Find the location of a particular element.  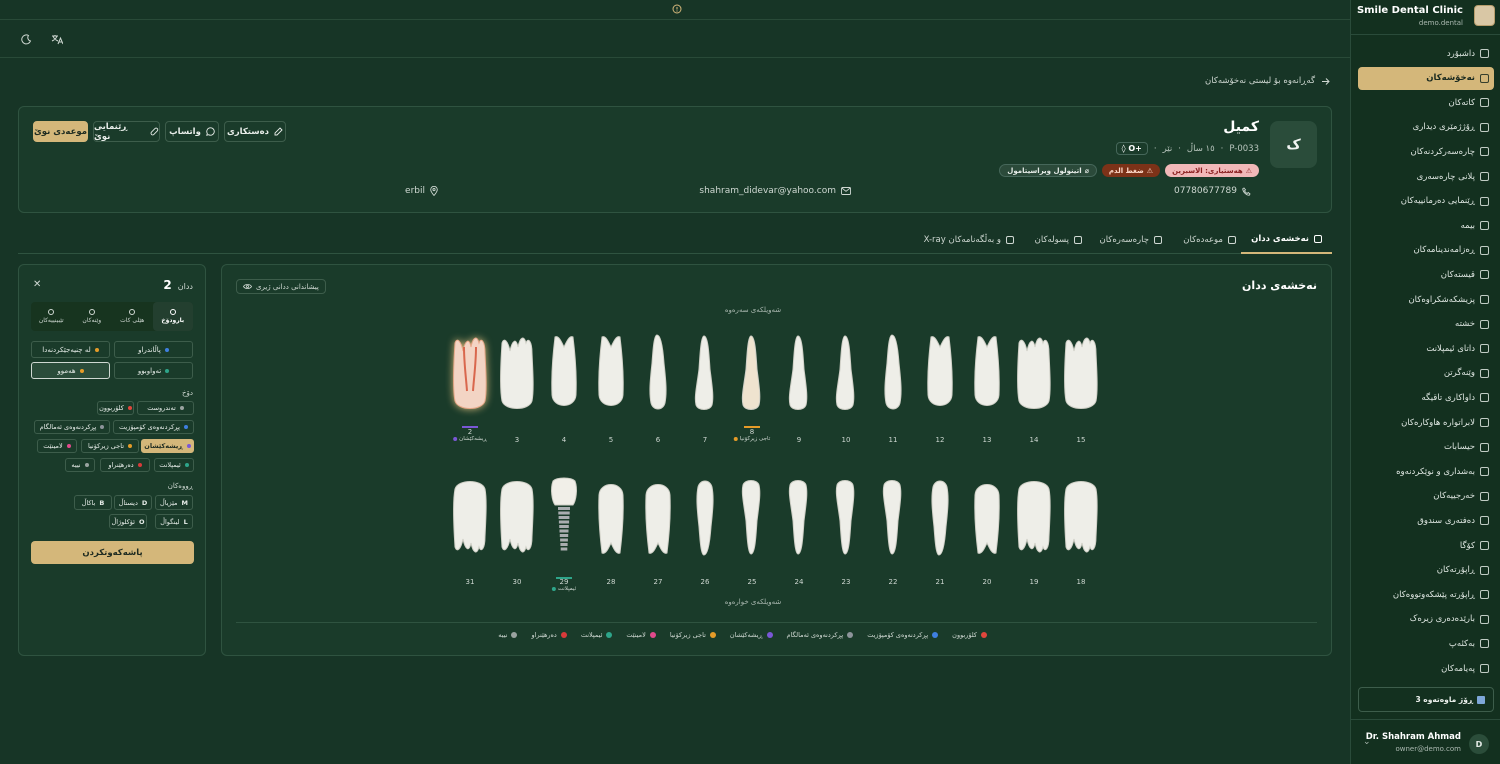

tab-0: نەخشەی ددان is located at coordinates (1286, 240).